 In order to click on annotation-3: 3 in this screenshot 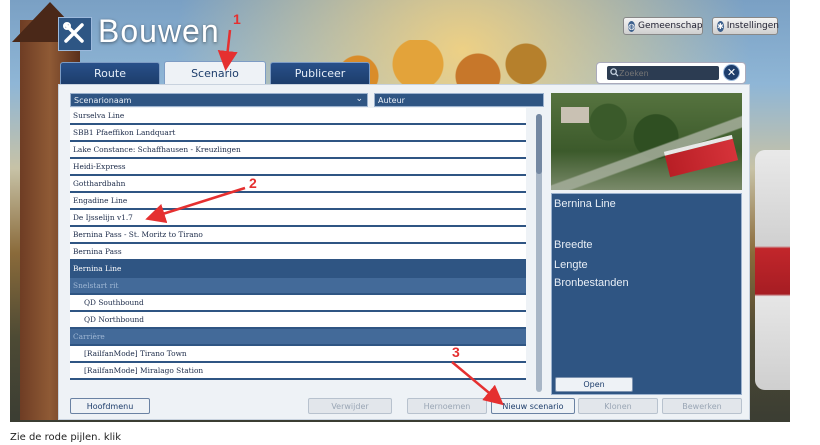, I will do `click(456, 352)`.